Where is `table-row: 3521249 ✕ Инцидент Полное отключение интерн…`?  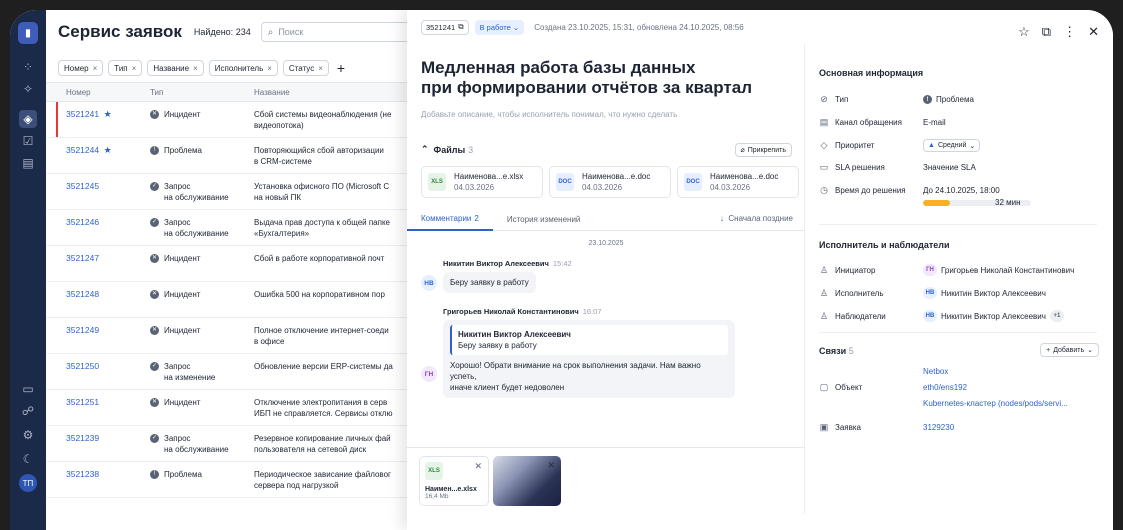
table-row: 3521249 ✕ Инцидент Полное отключение интерн… is located at coordinates (236, 336).